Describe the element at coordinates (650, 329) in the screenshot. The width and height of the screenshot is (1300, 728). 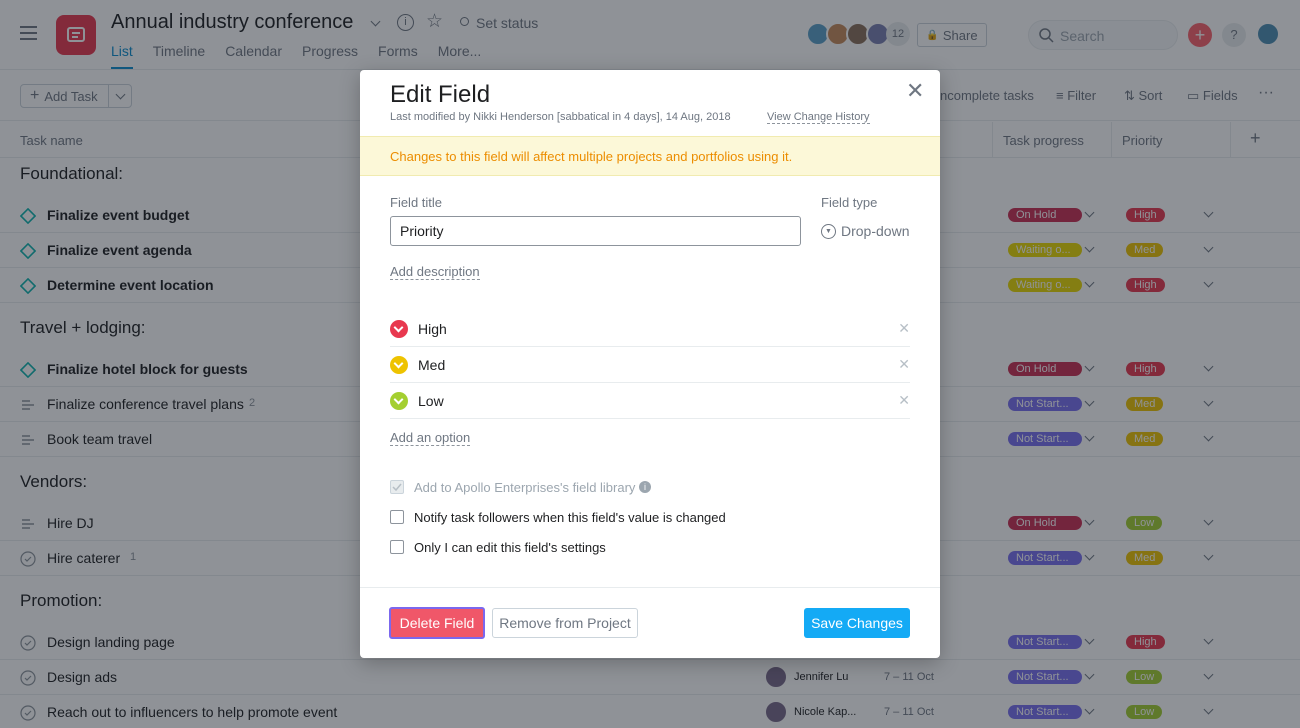
I see `option-row: High ✕` at that location.